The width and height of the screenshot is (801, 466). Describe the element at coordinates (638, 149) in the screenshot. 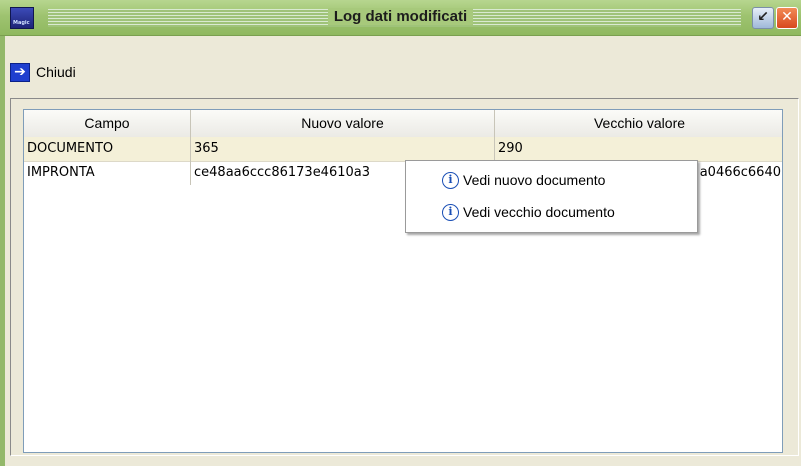

I see `cell-vecchio-valore: 290` at that location.